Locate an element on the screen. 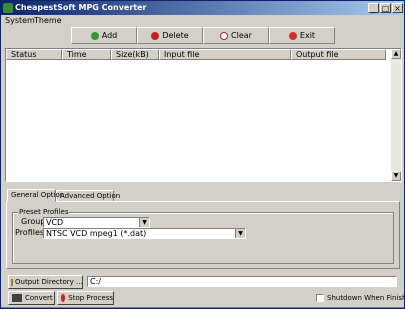  preset-profiles-title: Preset Profiles is located at coordinates (44, 212).